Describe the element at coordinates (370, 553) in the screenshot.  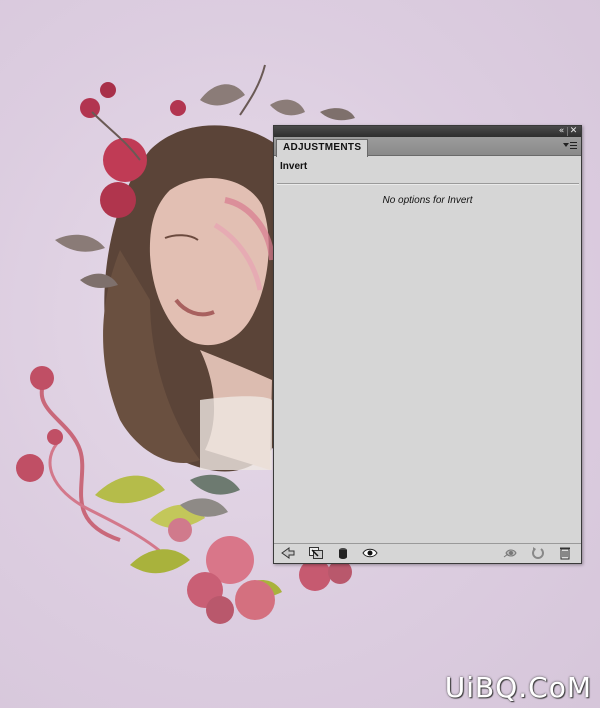
I see `eye-icon` at that location.